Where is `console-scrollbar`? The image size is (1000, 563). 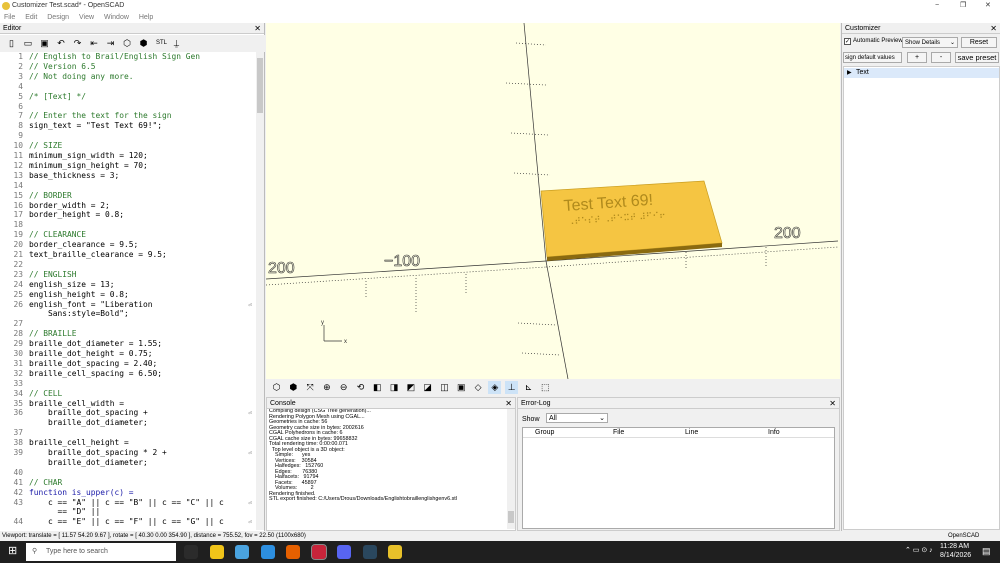 console-scrollbar is located at coordinates (511, 469).